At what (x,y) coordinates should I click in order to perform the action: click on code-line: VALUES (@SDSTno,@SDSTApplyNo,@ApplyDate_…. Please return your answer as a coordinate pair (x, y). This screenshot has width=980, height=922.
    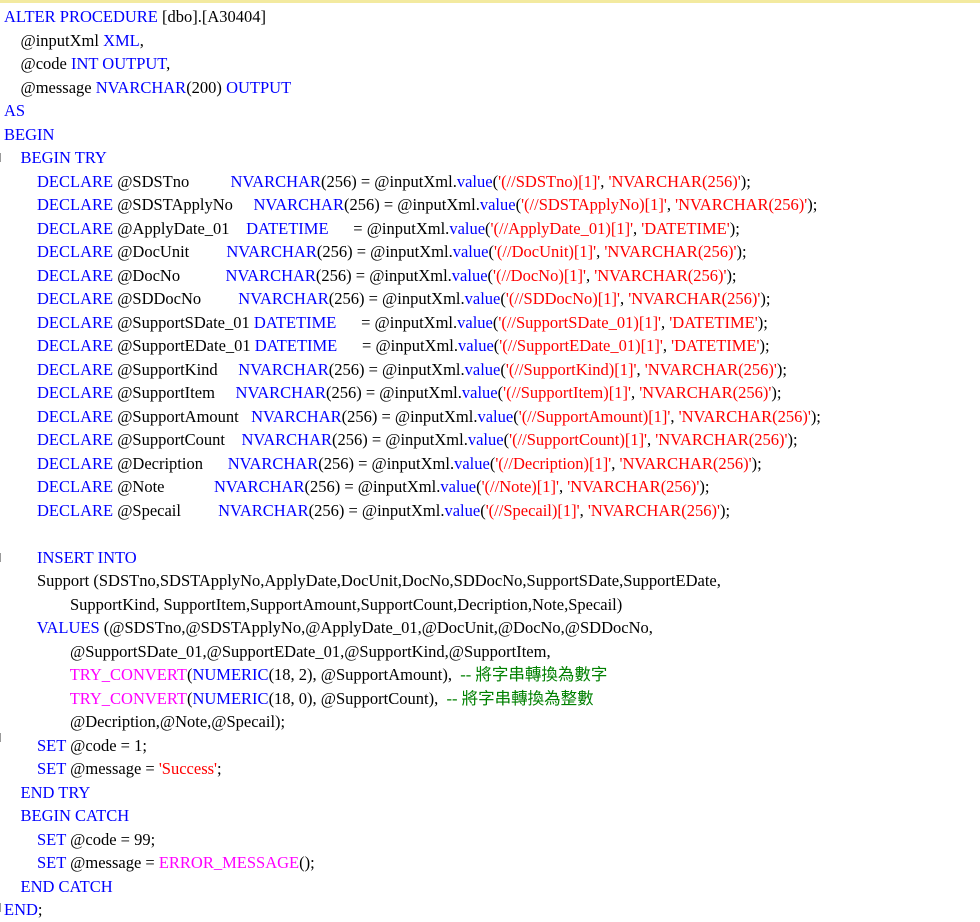
    Looking at the image, I should click on (412, 628).